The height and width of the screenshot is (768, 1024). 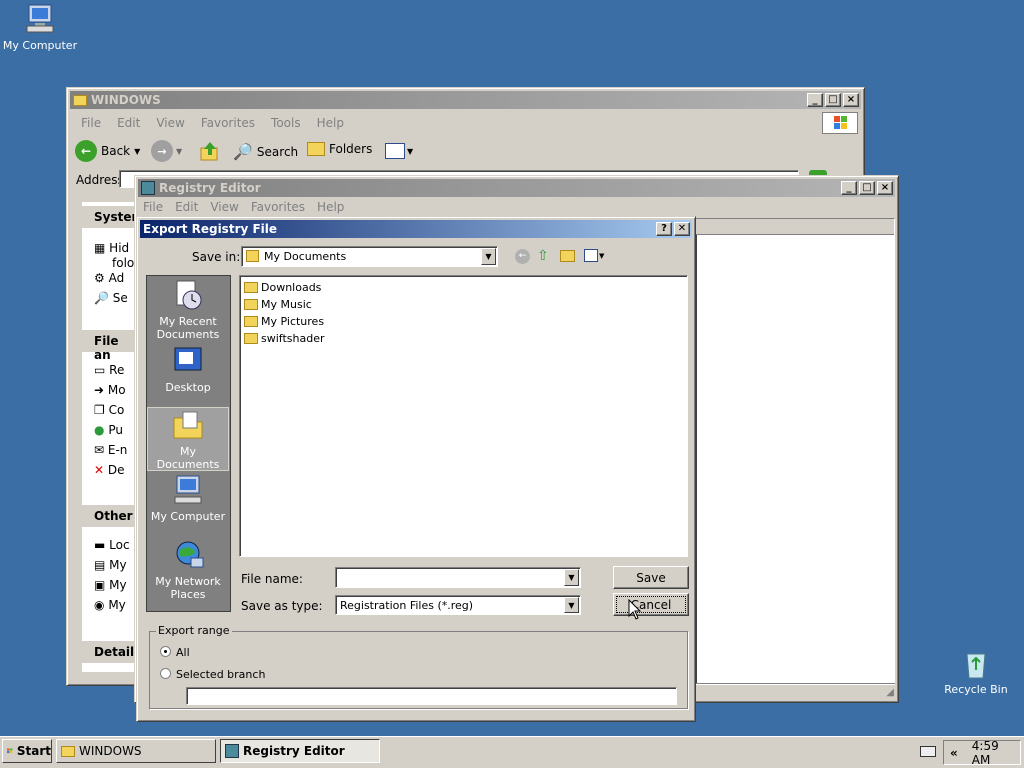 What do you see at coordinates (112, 545) in the screenshot?
I see `task-item: ▬ Loc` at bounding box center [112, 545].